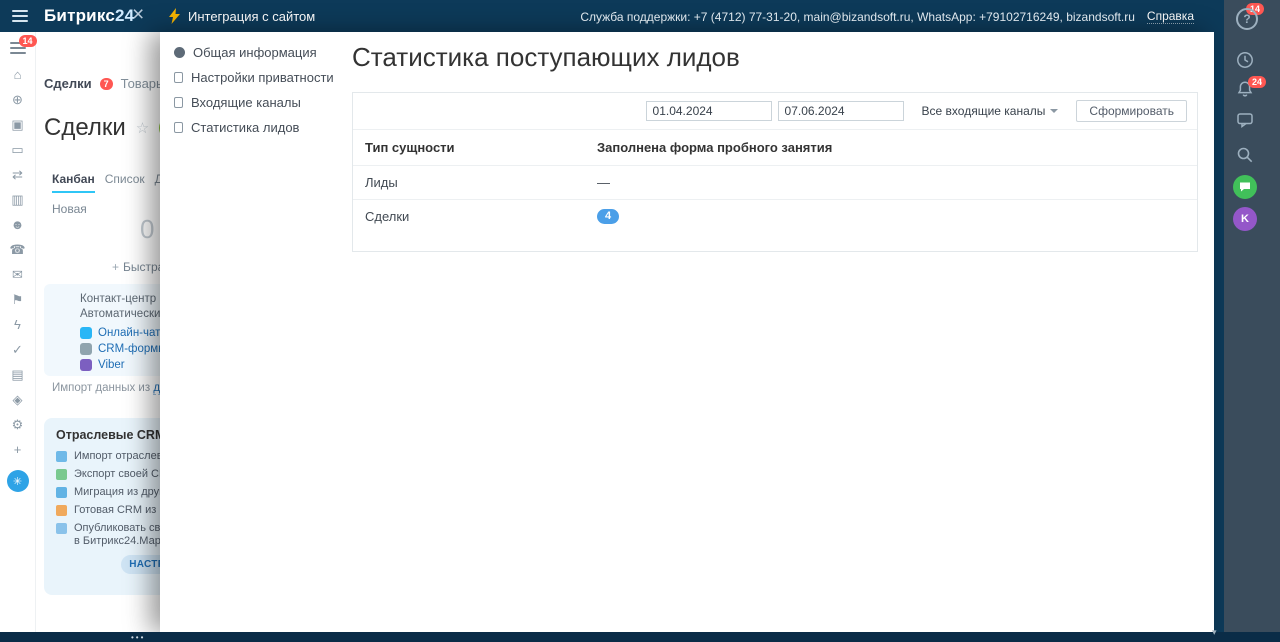 The height and width of the screenshot is (642, 1280). I want to click on nav-lead-statistics: Статистика лидов, so click(248, 127).